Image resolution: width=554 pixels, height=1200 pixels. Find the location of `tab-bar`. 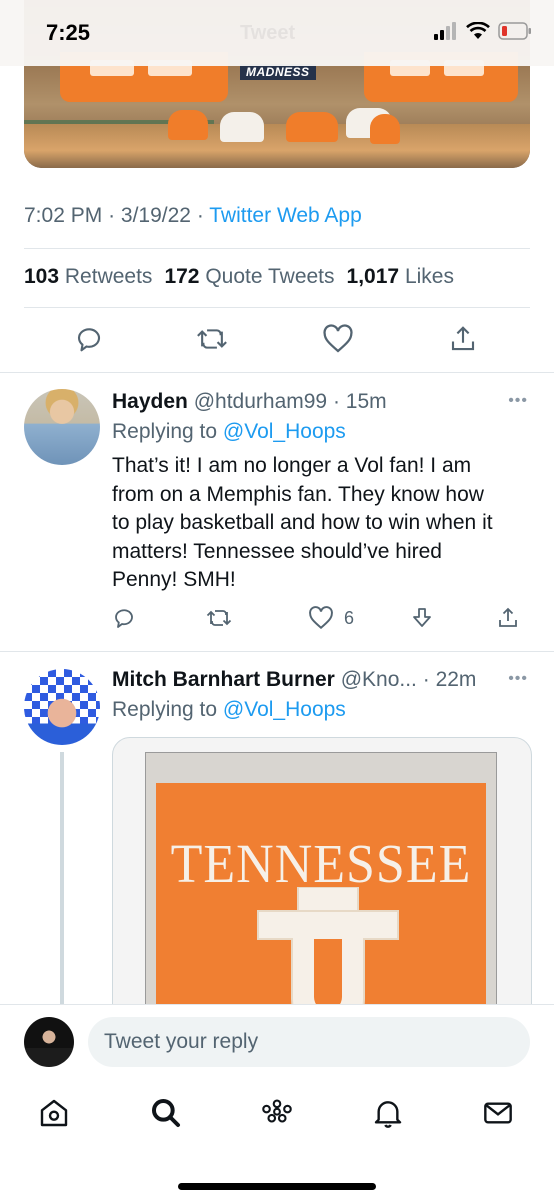

tab-bar is located at coordinates (277, 1115).